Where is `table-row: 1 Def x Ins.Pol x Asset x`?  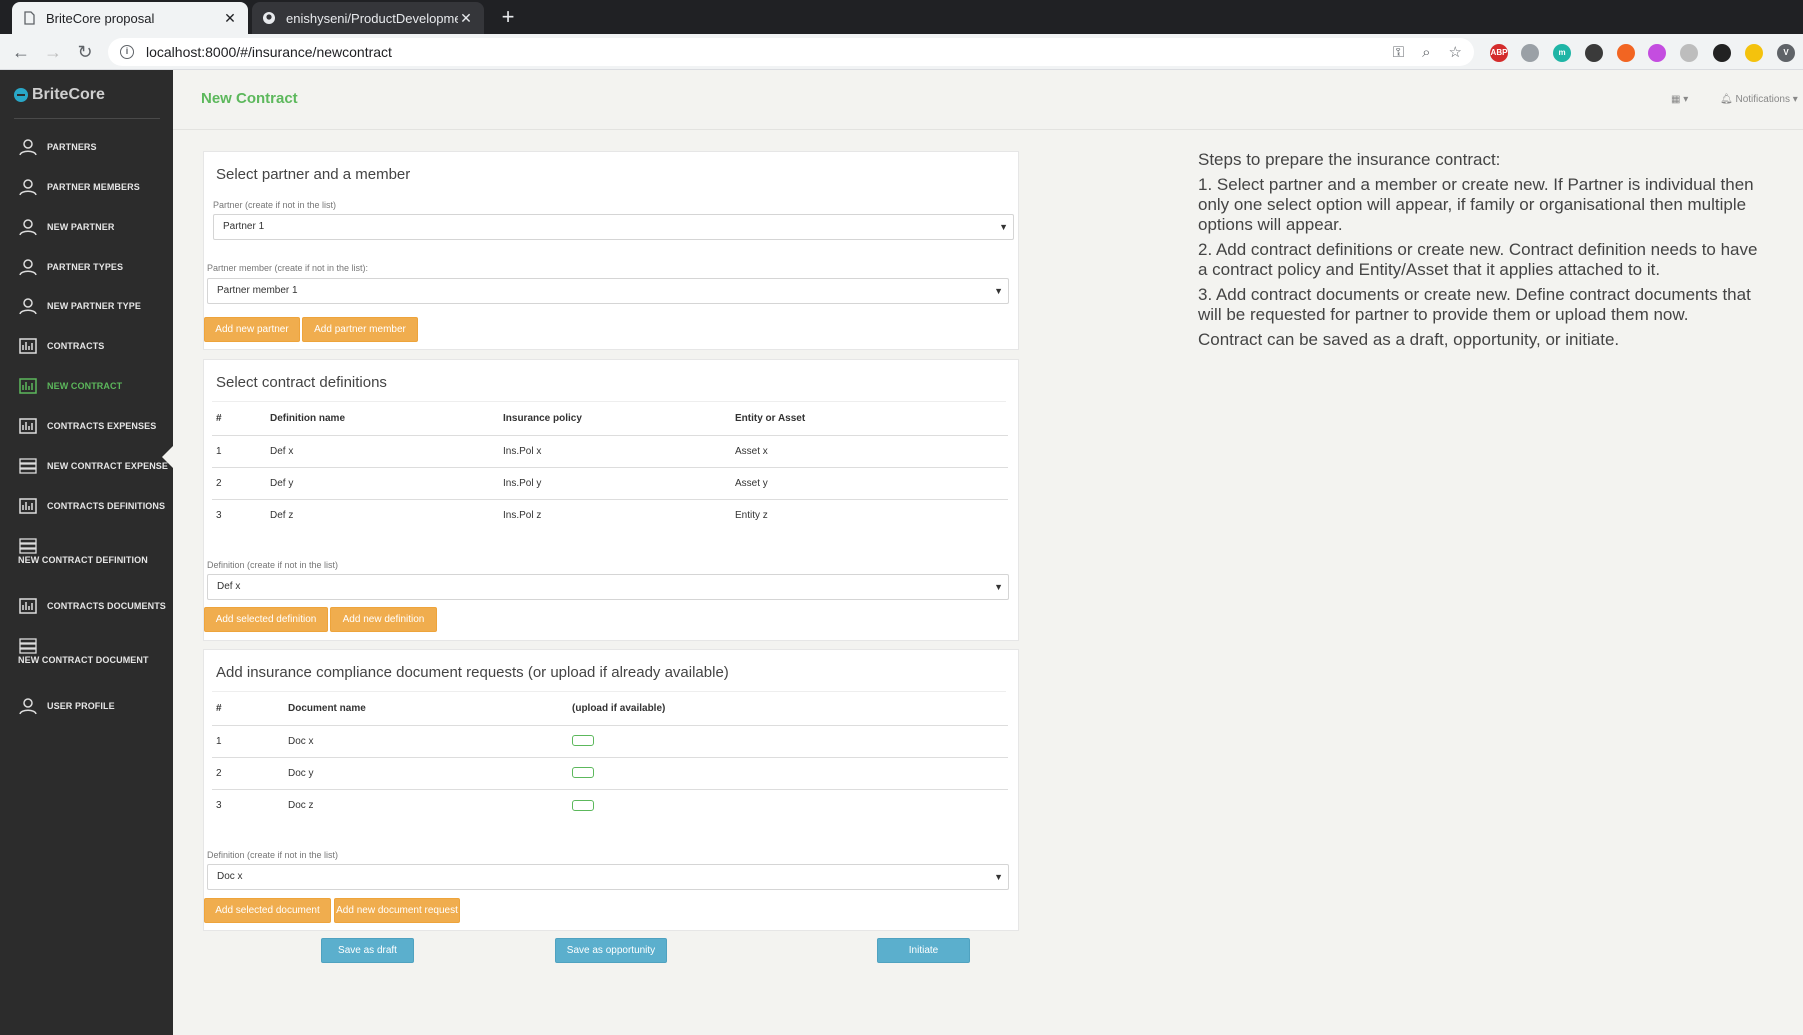 table-row: 1 Def x Ins.Pol x Asset x is located at coordinates (610, 451).